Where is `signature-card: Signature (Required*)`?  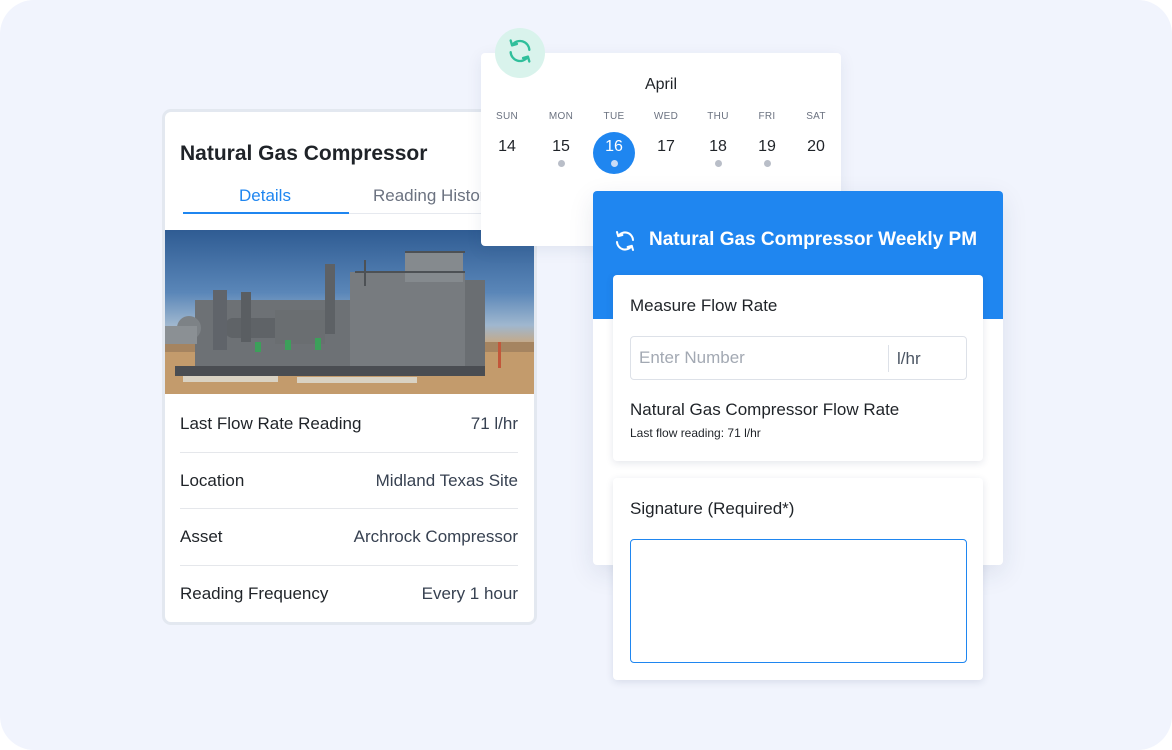 signature-card: Signature (Required*) is located at coordinates (798, 579).